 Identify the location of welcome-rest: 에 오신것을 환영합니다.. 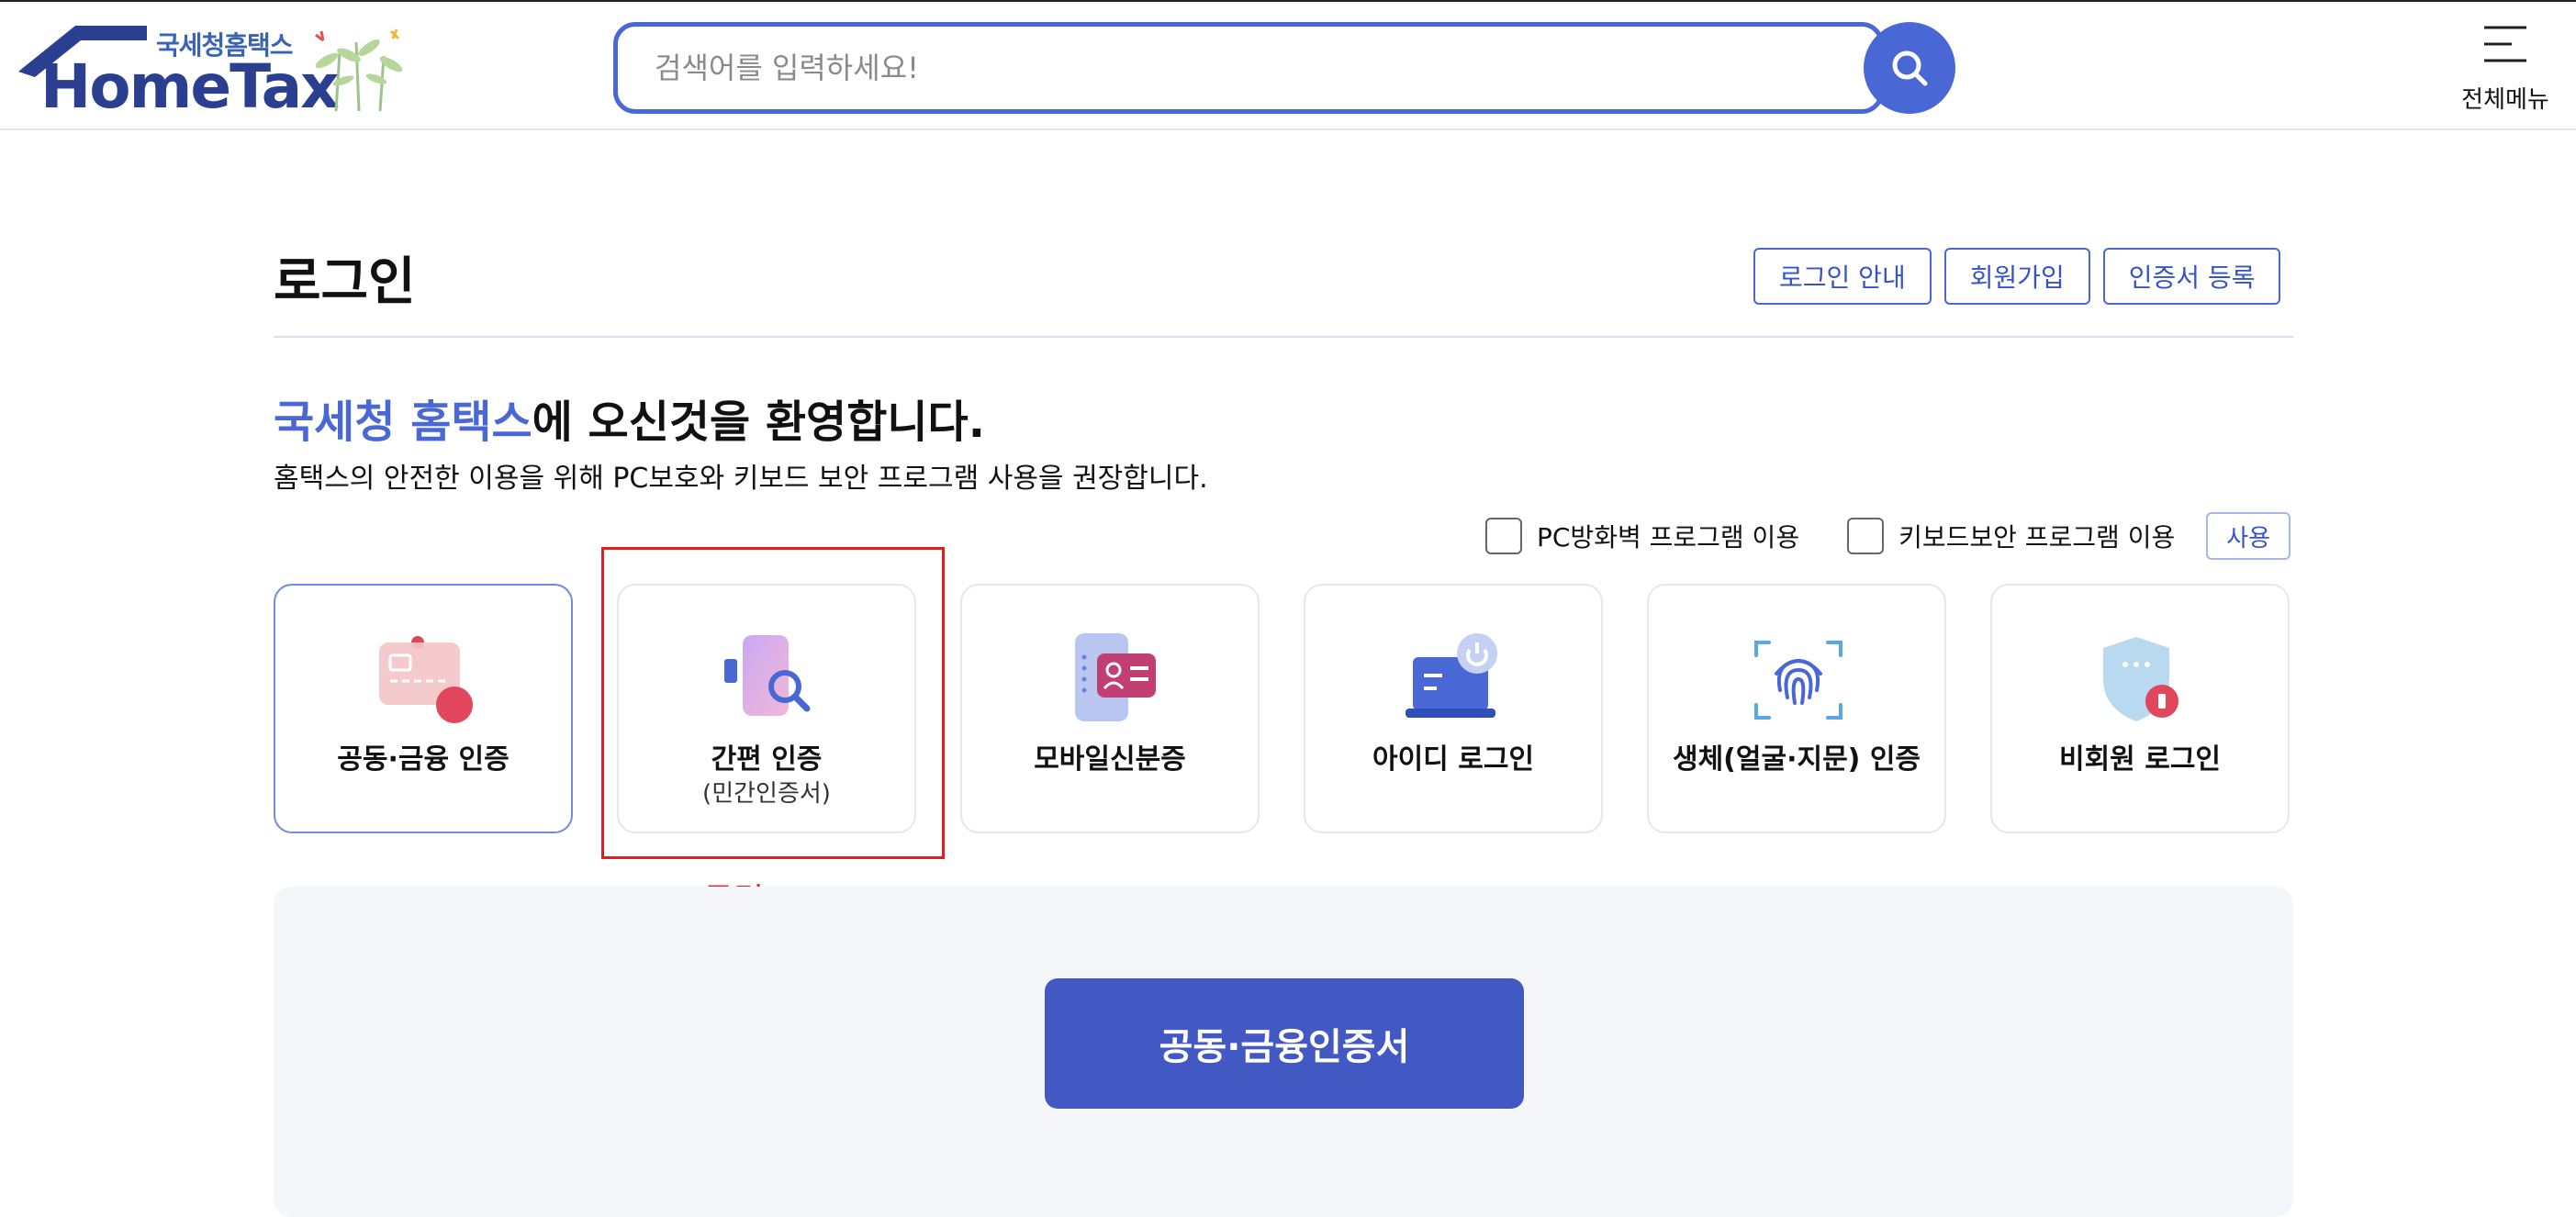
(758, 422).